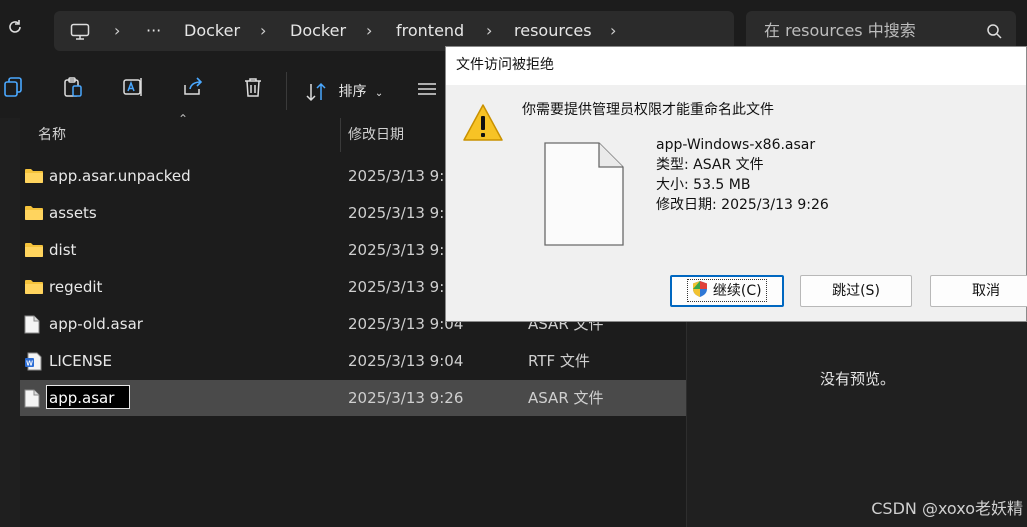  What do you see at coordinates (947, 508) in the screenshot?
I see `watermark: CSDN @xoxo老妖精` at bounding box center [947, 508].